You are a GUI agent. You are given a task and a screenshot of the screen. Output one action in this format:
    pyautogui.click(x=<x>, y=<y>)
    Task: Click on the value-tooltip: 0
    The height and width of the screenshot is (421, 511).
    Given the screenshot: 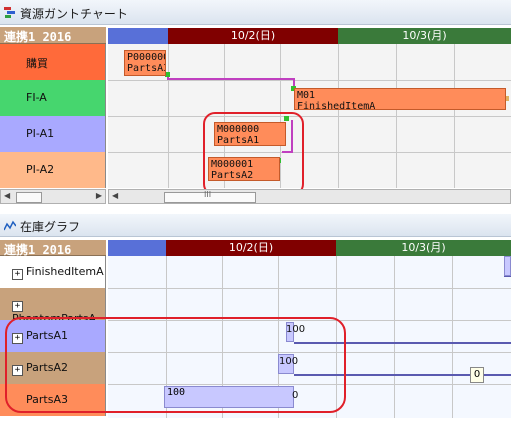 What is the action you would take?
    pyautogui.click(x=477, y=375)
    